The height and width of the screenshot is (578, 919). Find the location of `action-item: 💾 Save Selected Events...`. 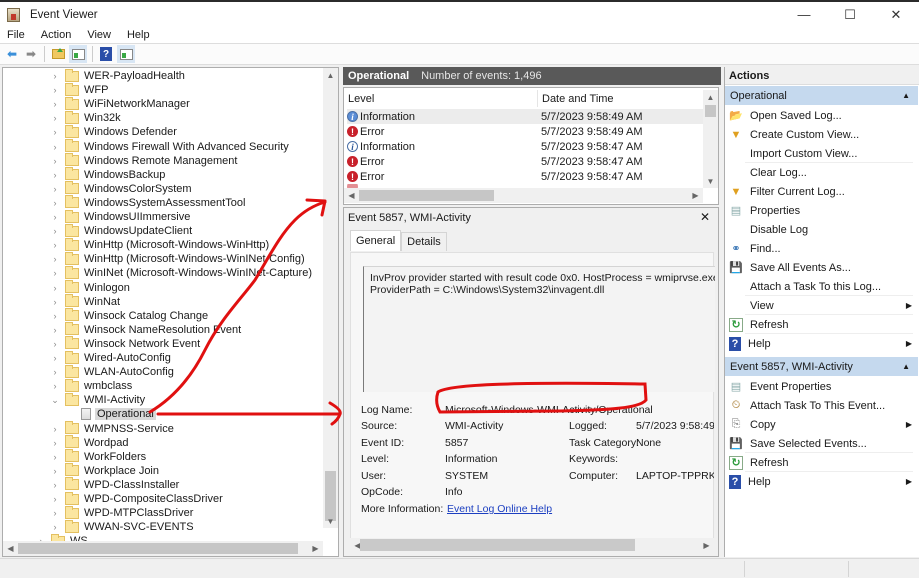

action-item: 💾 Save Selected Events... is located at coordinates (821, 443).